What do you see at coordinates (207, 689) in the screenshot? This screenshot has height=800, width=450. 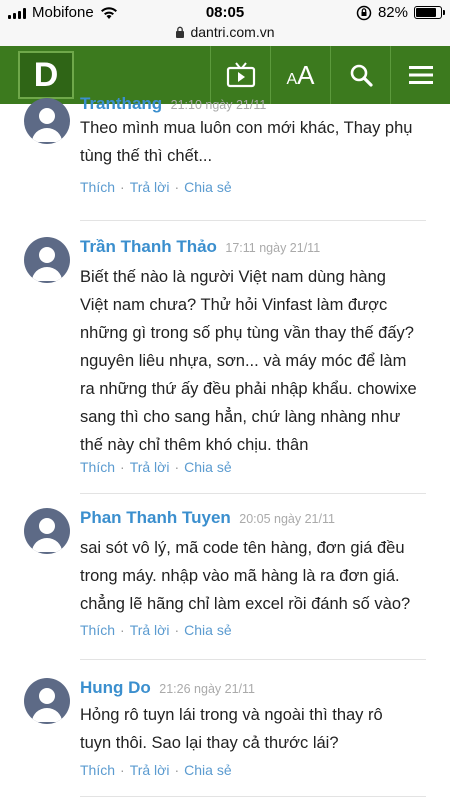 I see `comment-time: 21:26 ngày 21/11` at bounding box center [207, 689].